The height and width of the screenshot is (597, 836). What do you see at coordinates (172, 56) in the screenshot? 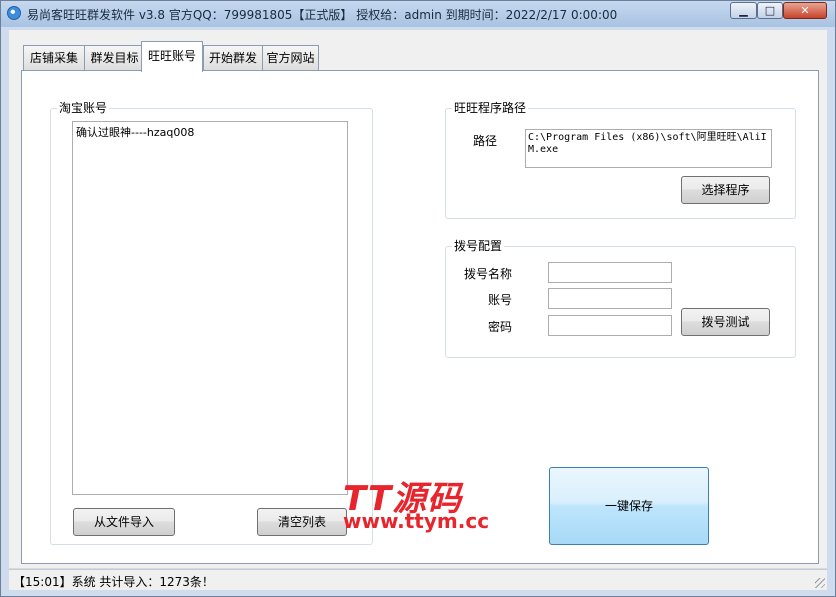
I see `tab-wangwang-accounts: 旺旺账号` at bounding box center [172, 56].